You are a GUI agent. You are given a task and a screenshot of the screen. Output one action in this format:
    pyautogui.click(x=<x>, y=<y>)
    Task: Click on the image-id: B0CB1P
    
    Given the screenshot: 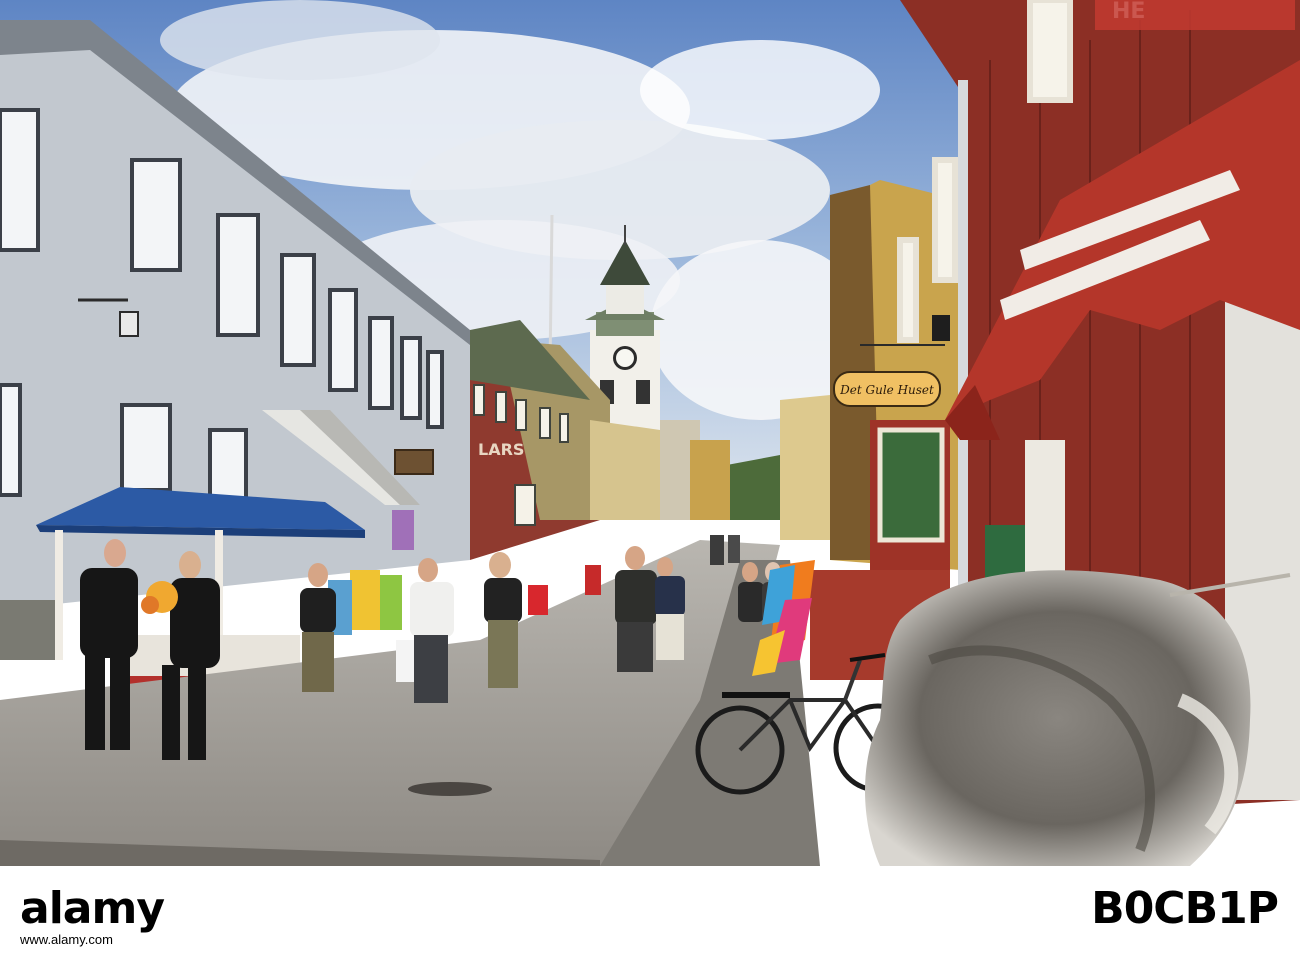 What is the action you would take?
    pyautogui.click(x=1185, y=908)
    